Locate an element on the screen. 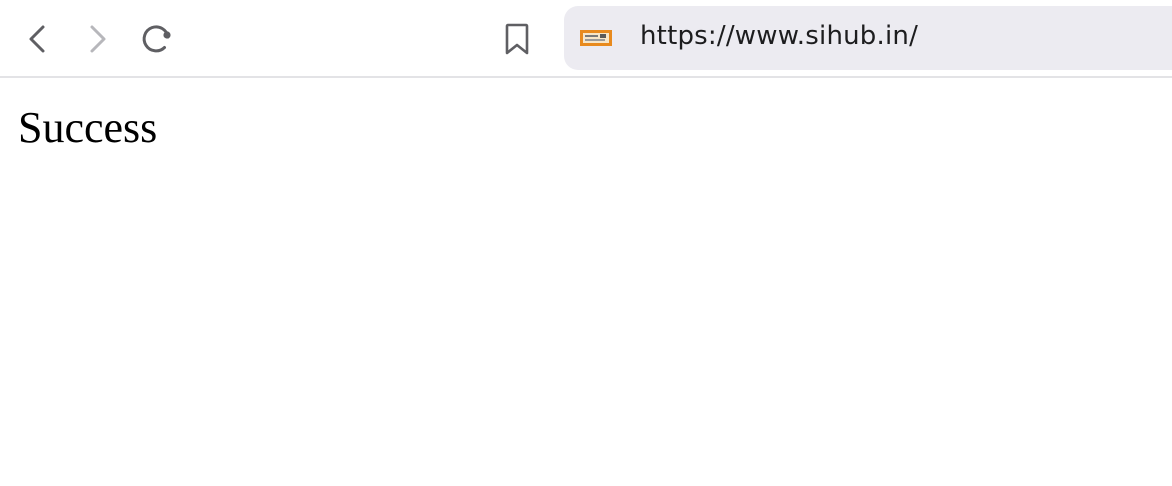  chevron-left-icon is located at coordinates (37, 39).